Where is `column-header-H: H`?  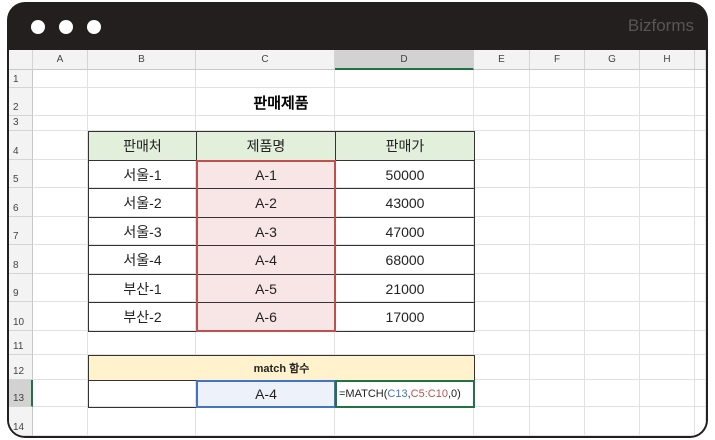
column-header-H: H is located at coordinates (667, 60).